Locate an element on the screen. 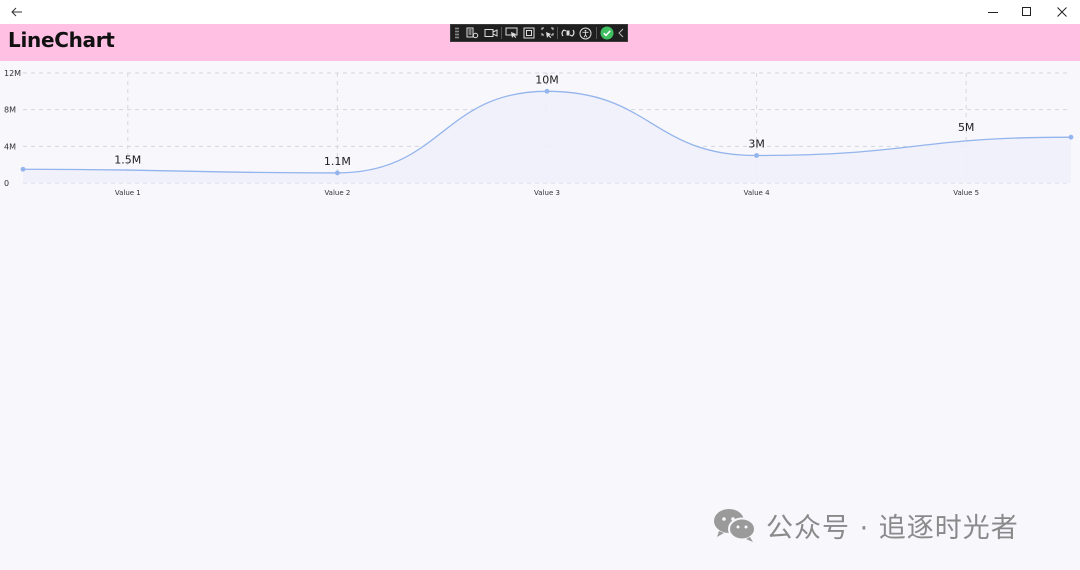  record-icon is located at coordinates (491, 33).